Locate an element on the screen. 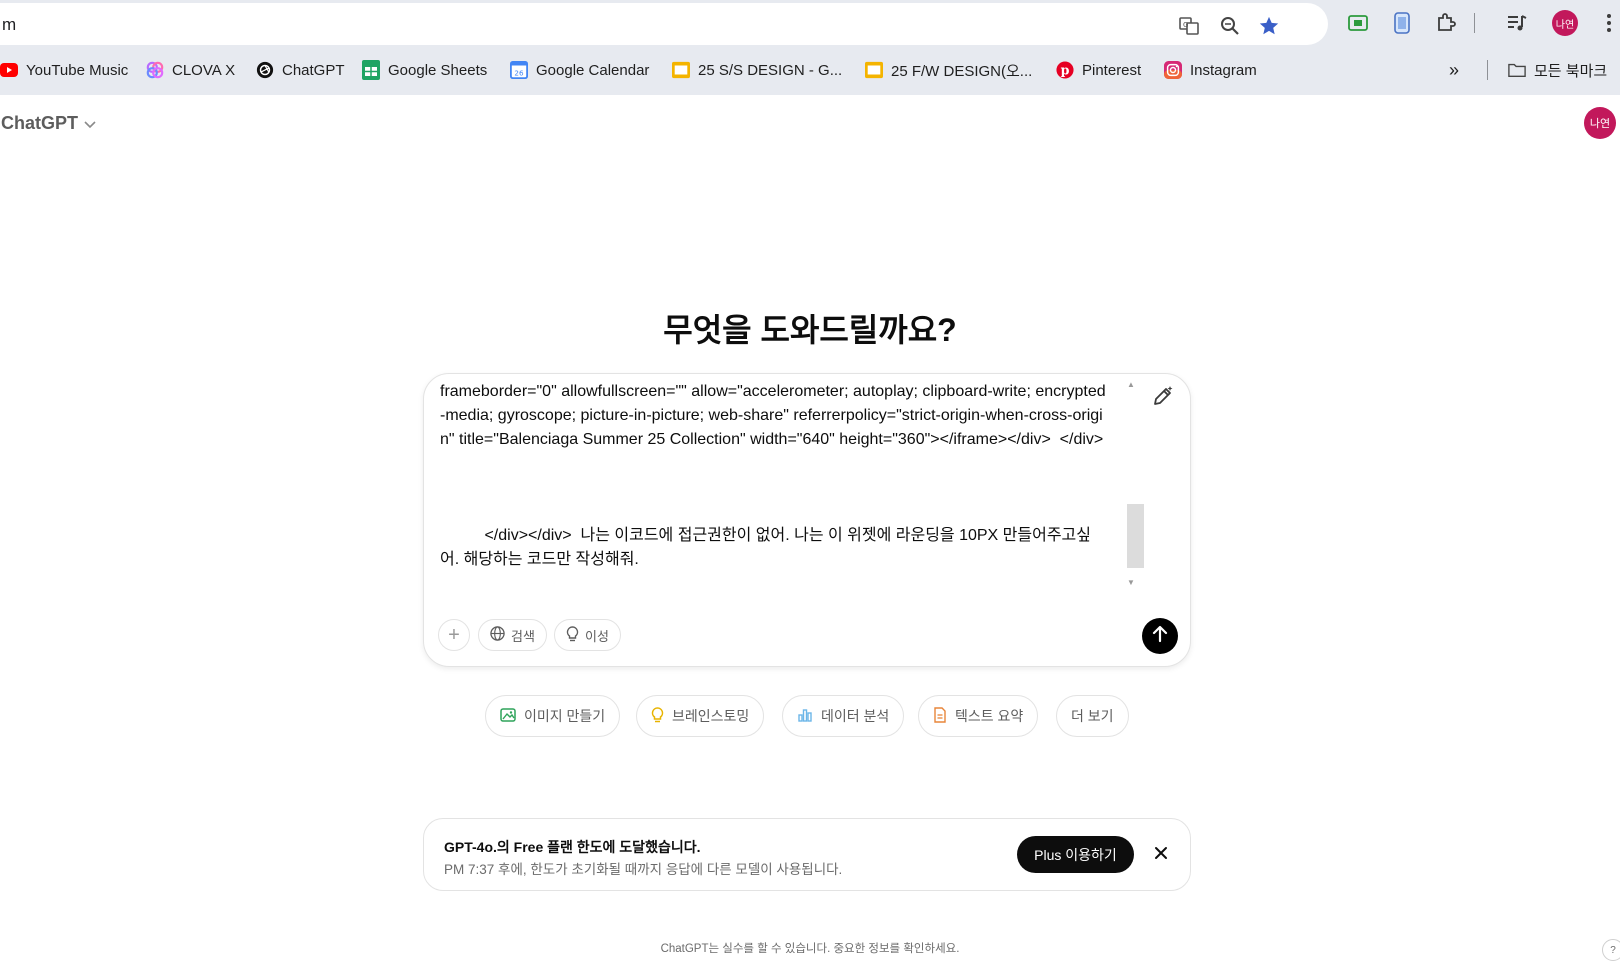 Image resolution: width=1620 pixels, height=961 pixels. zoom-icon is located at coordinates (1230, 26).